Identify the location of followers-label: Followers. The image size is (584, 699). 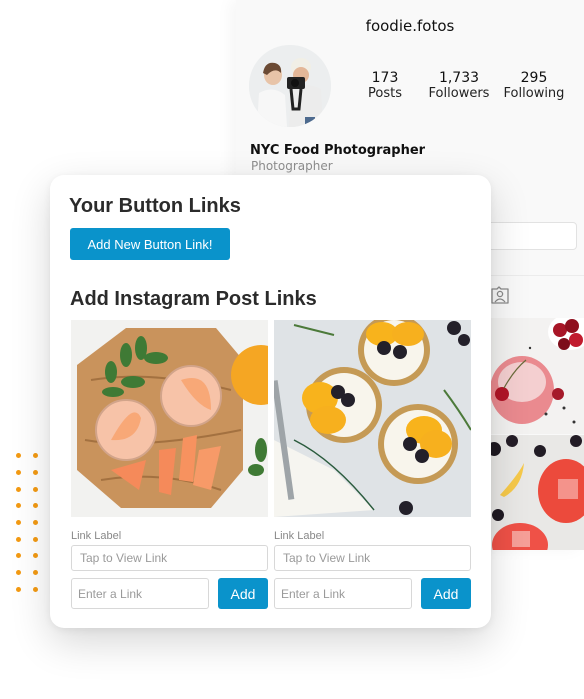
(459, 93).